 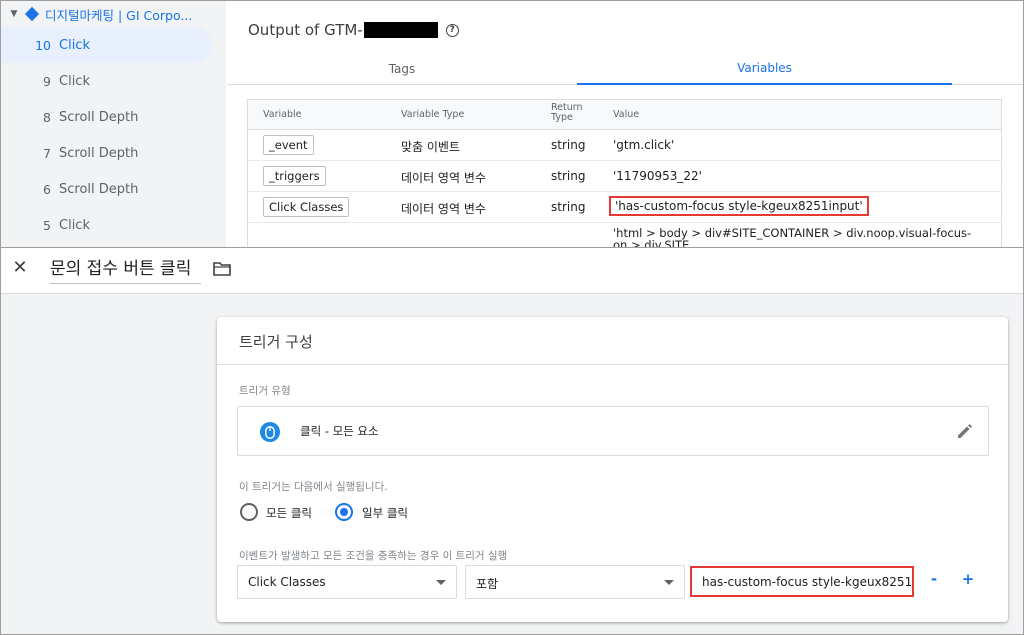 I want to click on event-number: 5, so click(x=47, y=225).